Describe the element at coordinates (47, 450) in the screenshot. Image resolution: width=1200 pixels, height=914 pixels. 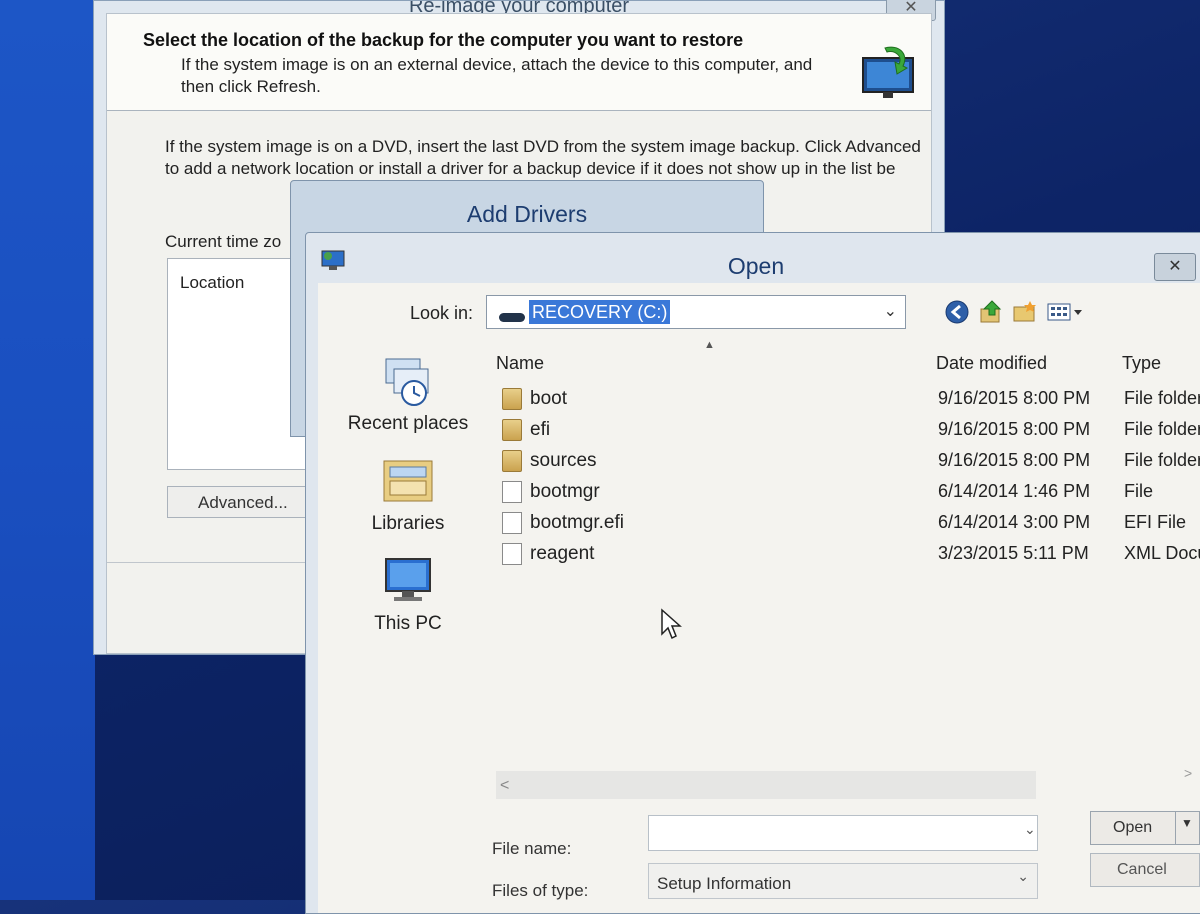
I see `desktop-background` at that location.